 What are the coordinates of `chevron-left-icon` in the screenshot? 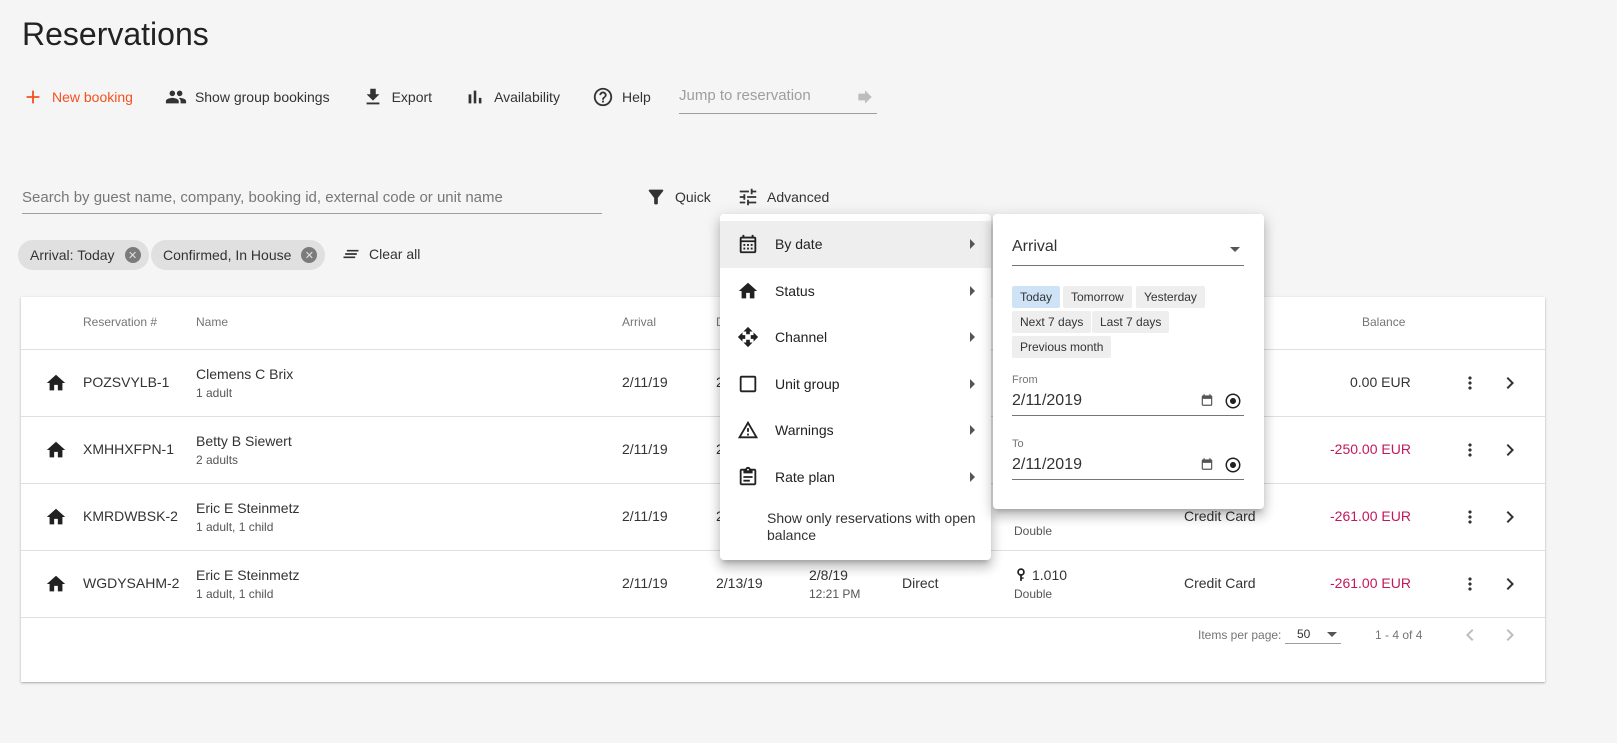 It's located at (1470, 635).